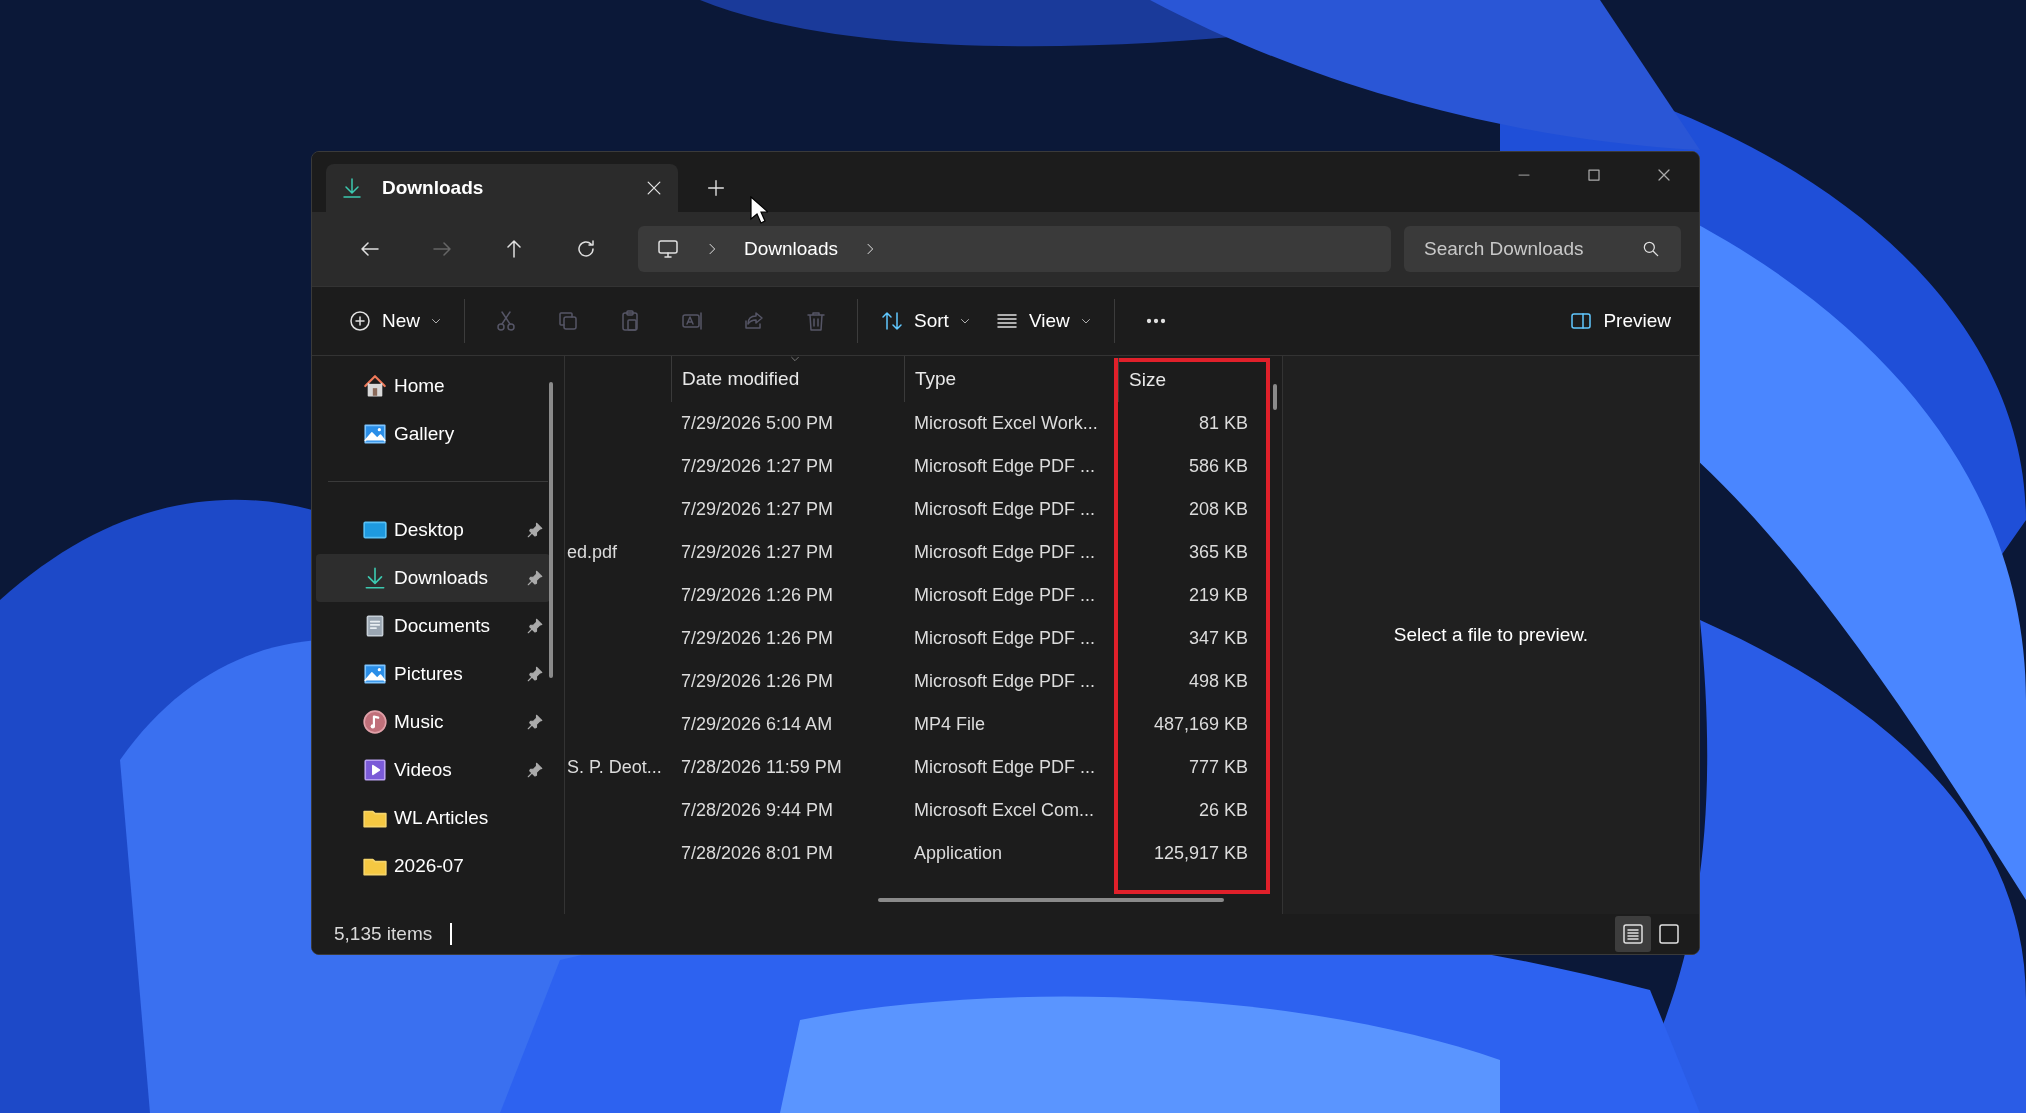 The width and height of the screenshot is (2026, 1113). I want to click on column-header: Date modified, so click(787, 379).